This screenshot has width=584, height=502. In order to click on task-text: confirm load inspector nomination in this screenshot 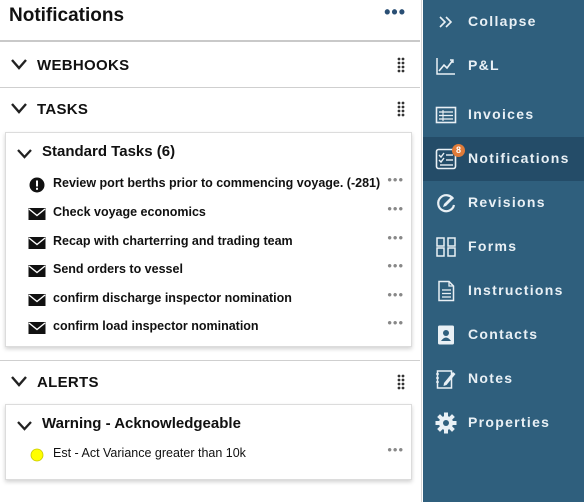, I will do `click(156, 326)`.